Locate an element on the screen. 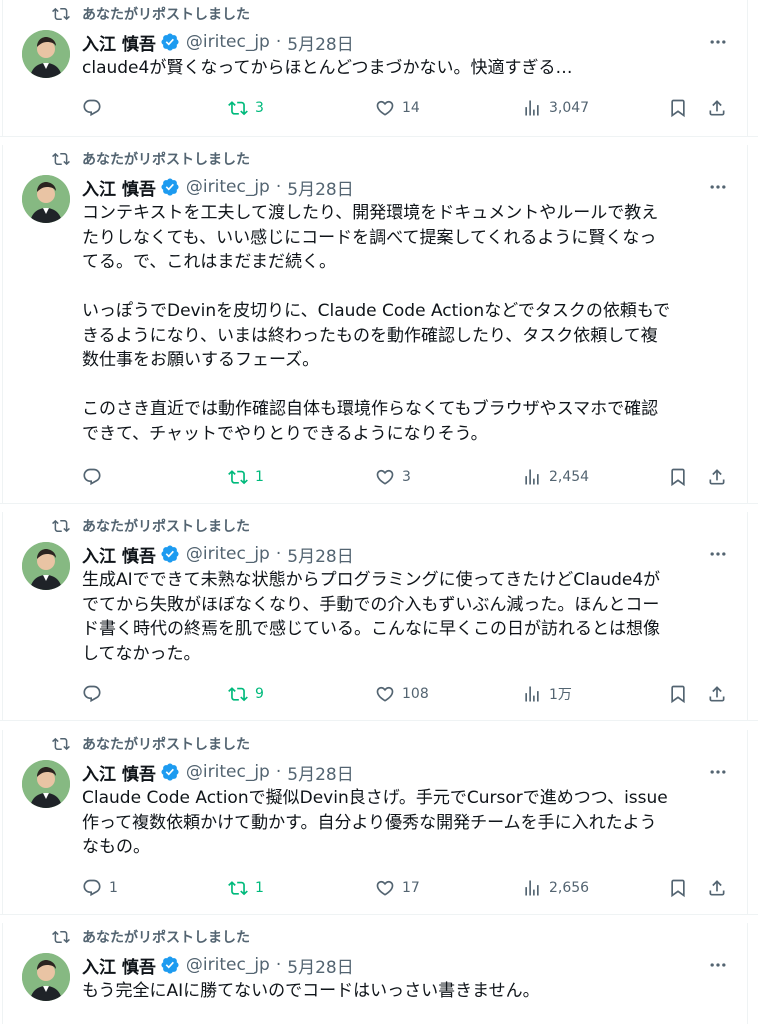  bookmark-icon is located at coordinates (678, 694).